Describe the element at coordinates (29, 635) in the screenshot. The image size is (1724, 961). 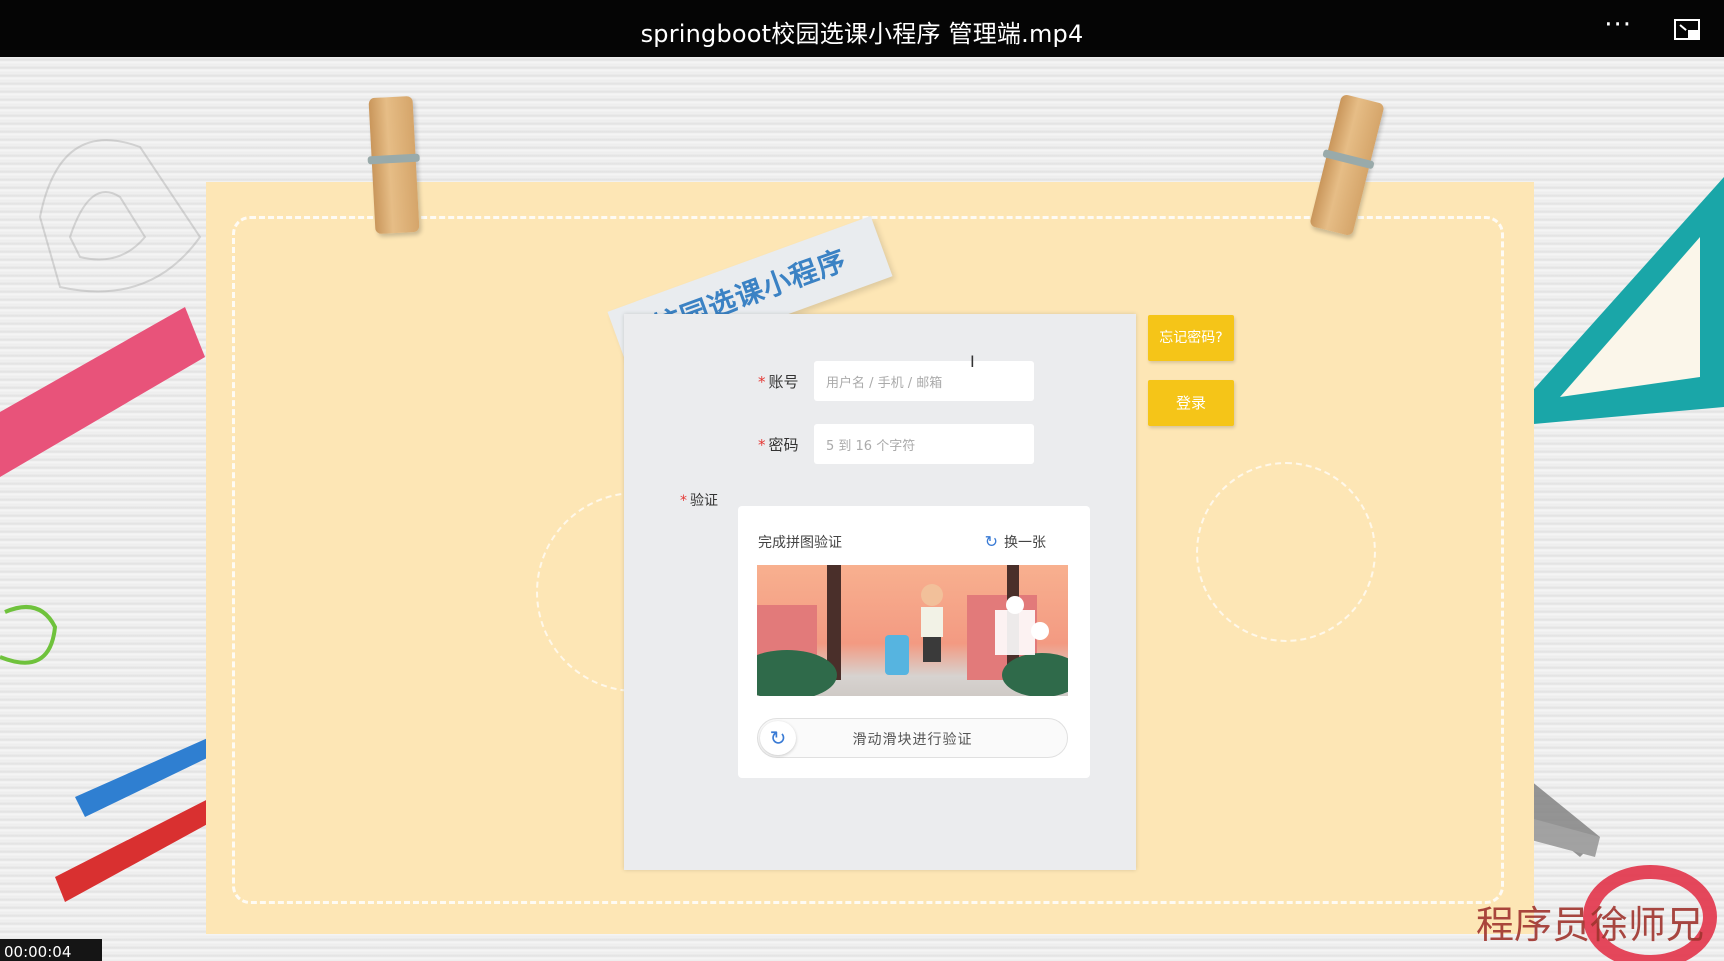
I see `paperclip-icon` at that location.